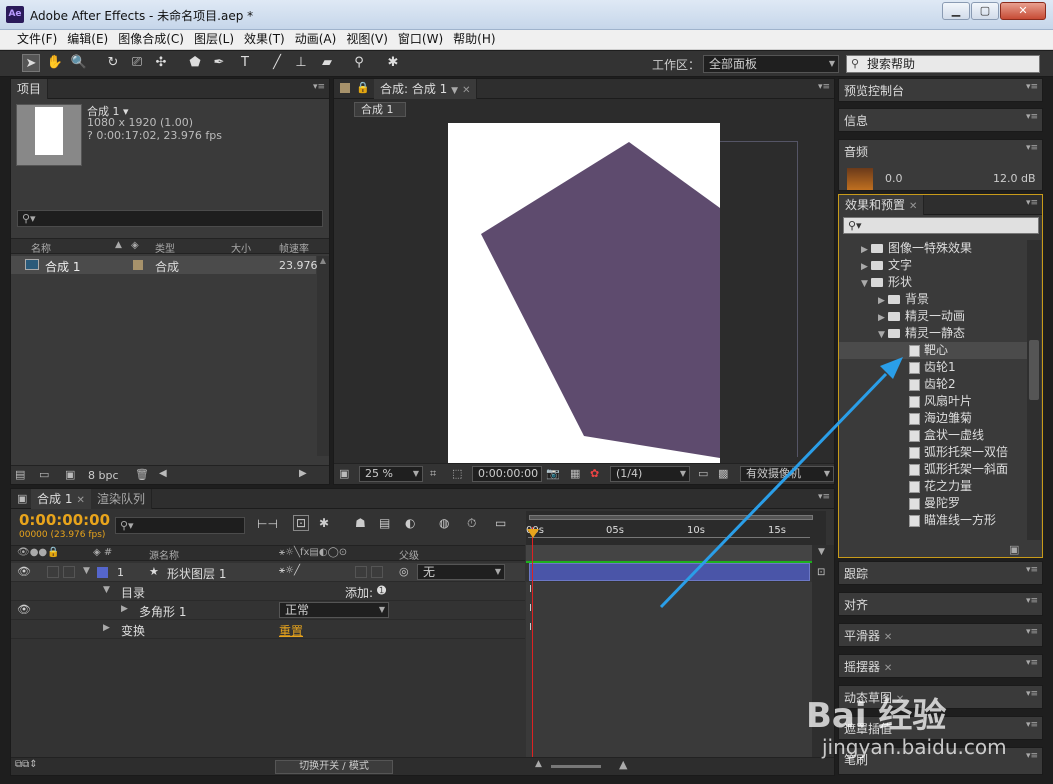 The height and width of the screenshot is (784, 1053). I want to click on eye-icon: 👁, so click(24, 609).